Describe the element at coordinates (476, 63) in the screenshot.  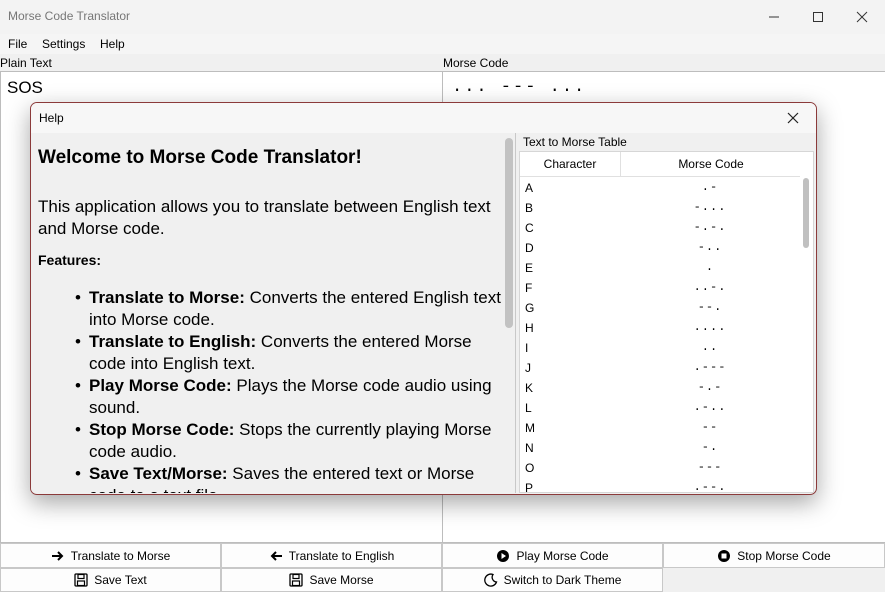
I see `morse-code-label: Morse Code` at that location.